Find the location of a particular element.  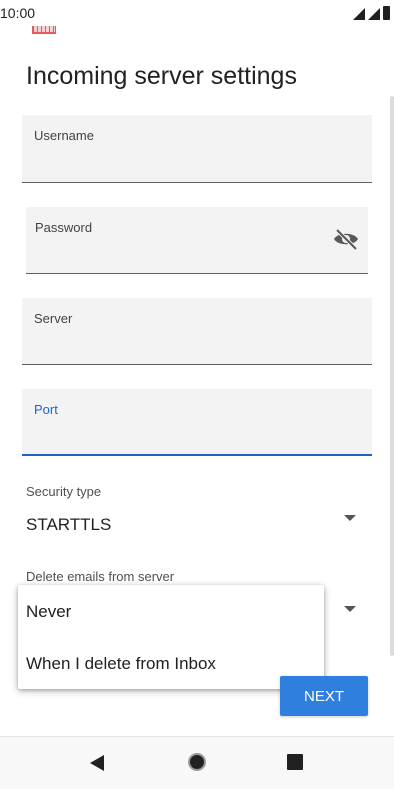

port-label: Port is located at coordinates (46, 409).